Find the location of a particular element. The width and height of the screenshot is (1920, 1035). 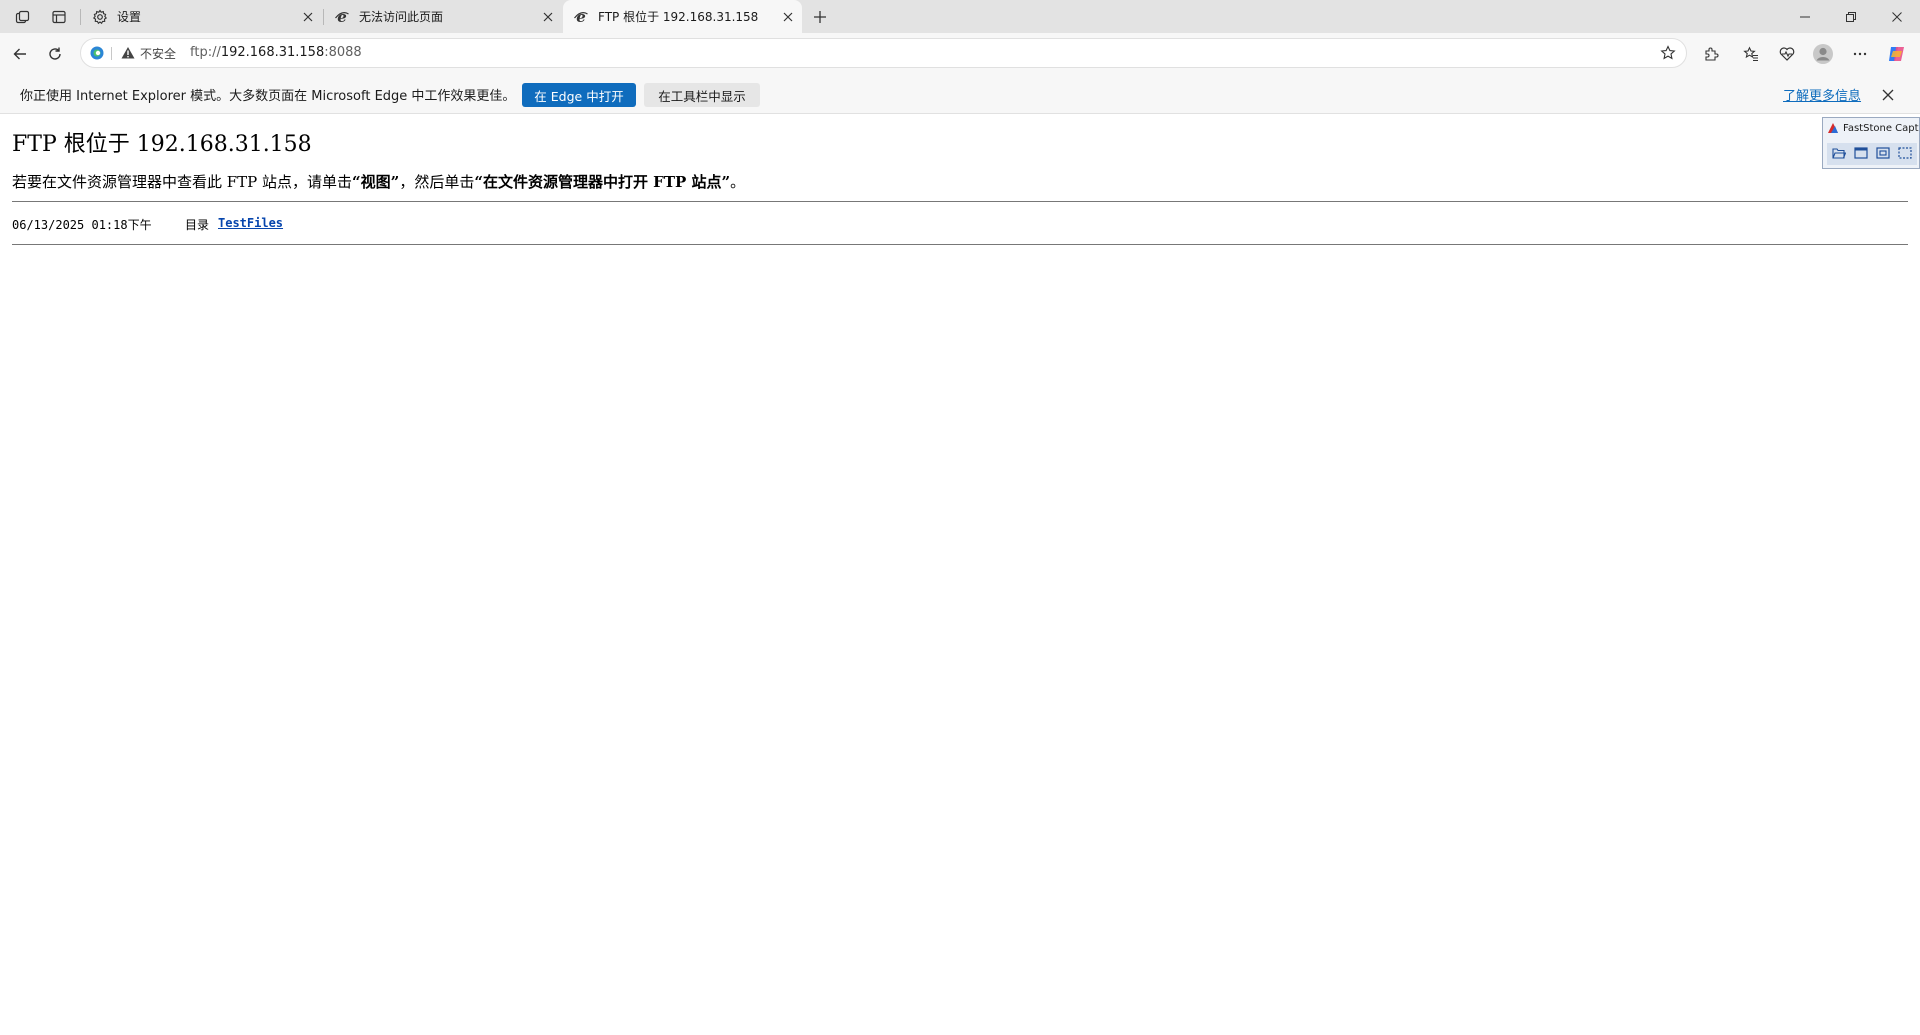

tab-cannot-reach: e 无法访问此页面 is located at coordinates (443, 16).